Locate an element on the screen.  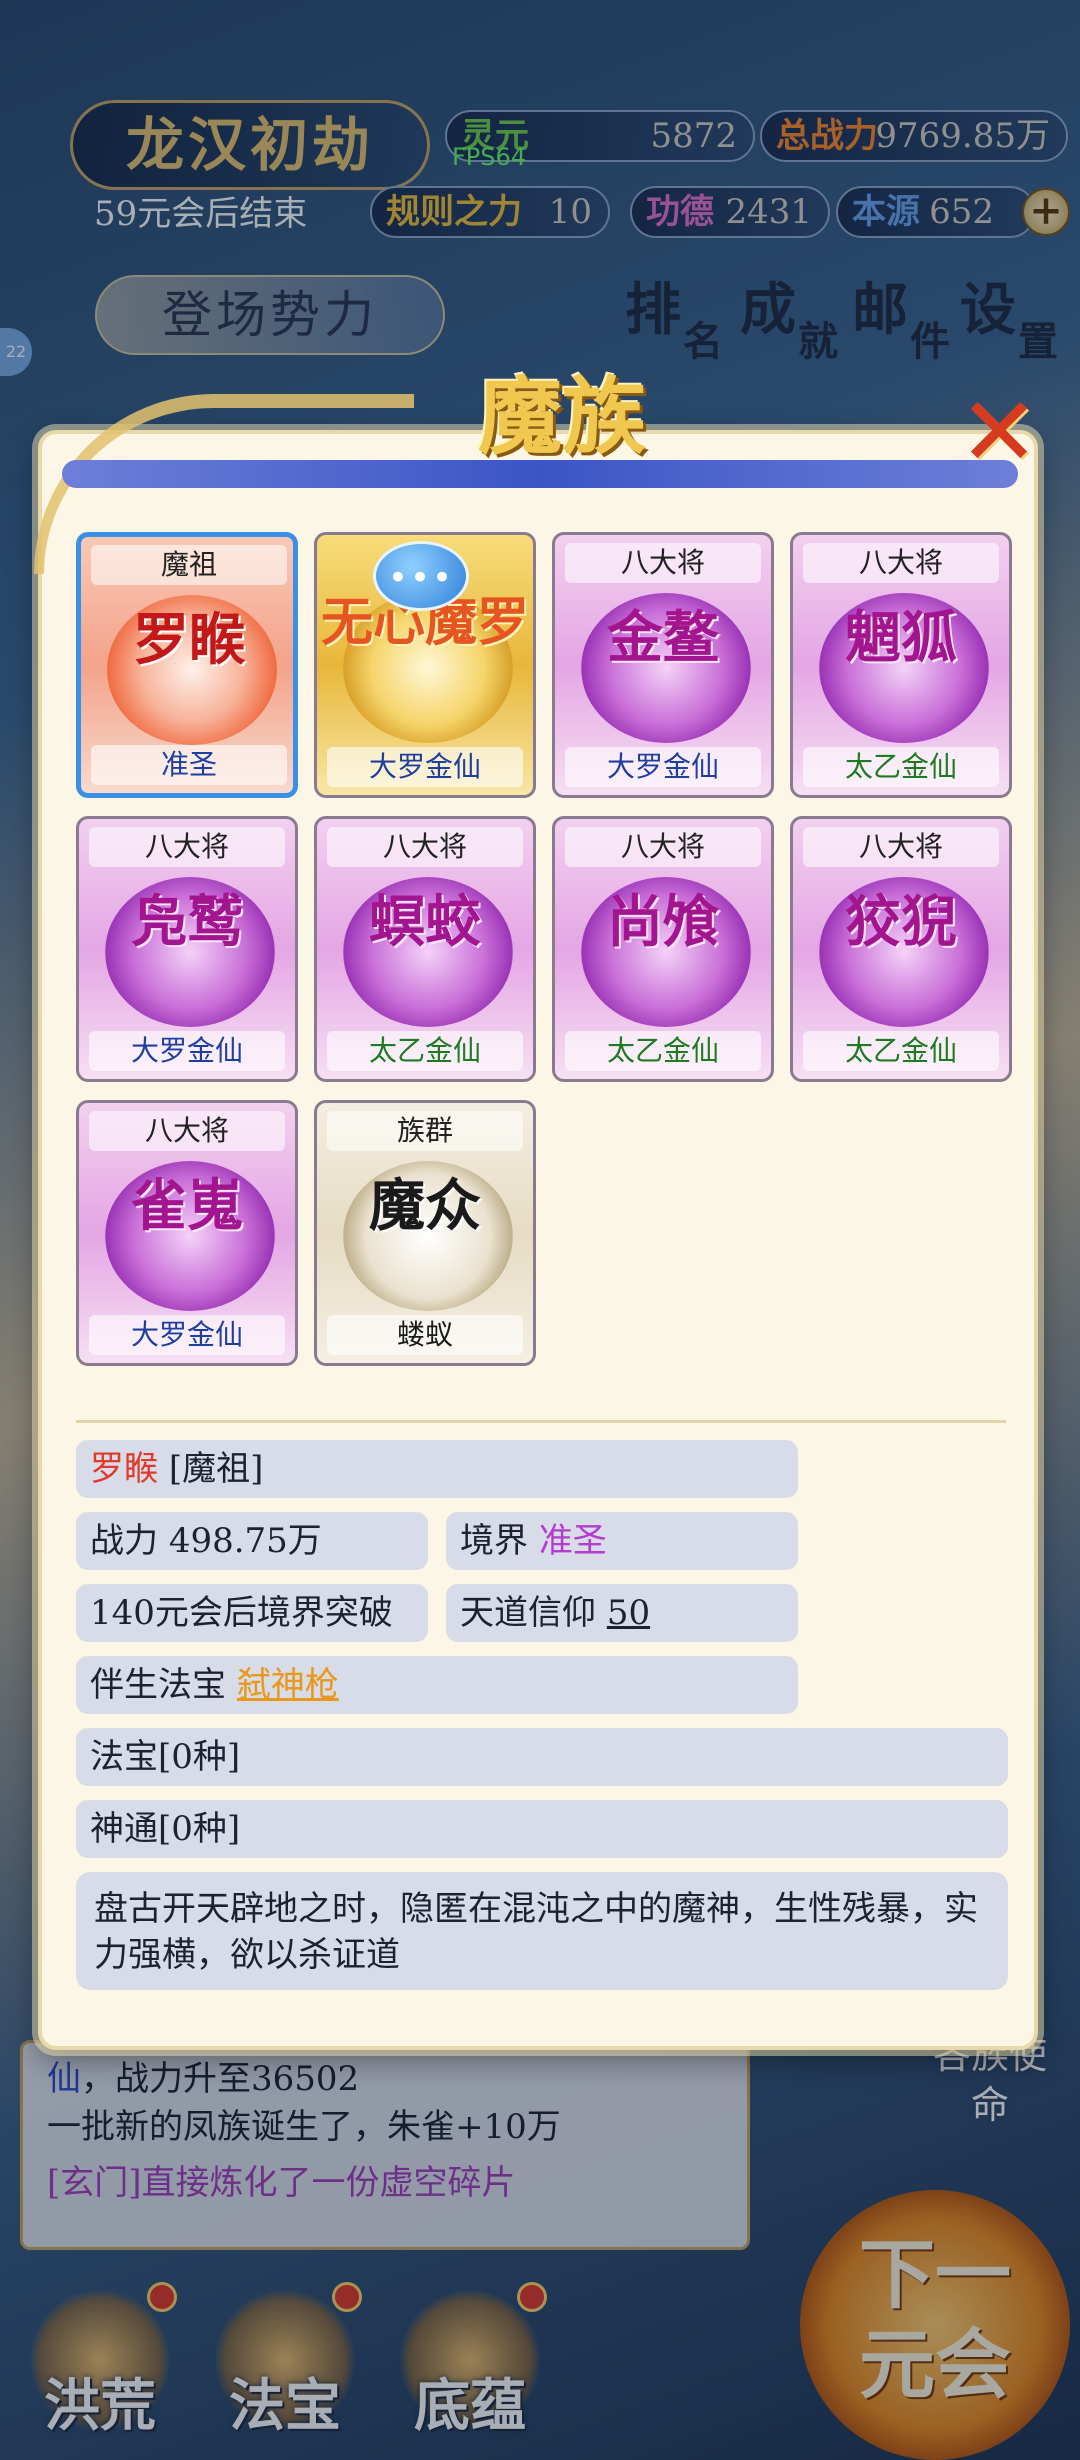
chat-dots: ••• is located at coordinates (421, 578).